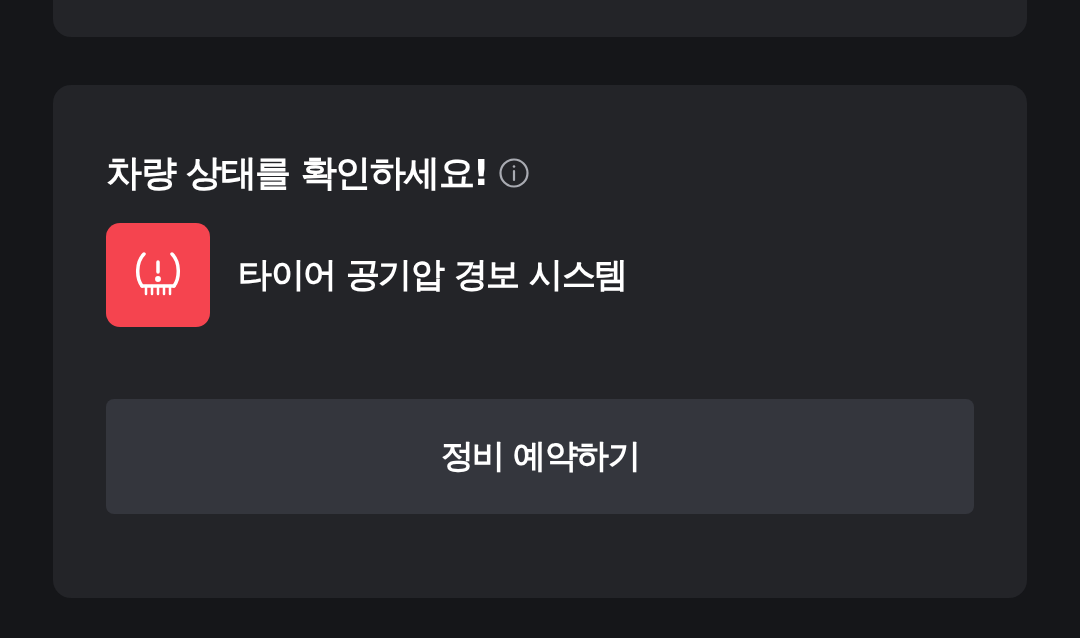 Image resolution: width=1080 pixels, height=638 pixels. Describe the element at coordinates (432, 274) in the screenshot. I see `alert-label: 타이어 공기압 경보 시스템` at that location.